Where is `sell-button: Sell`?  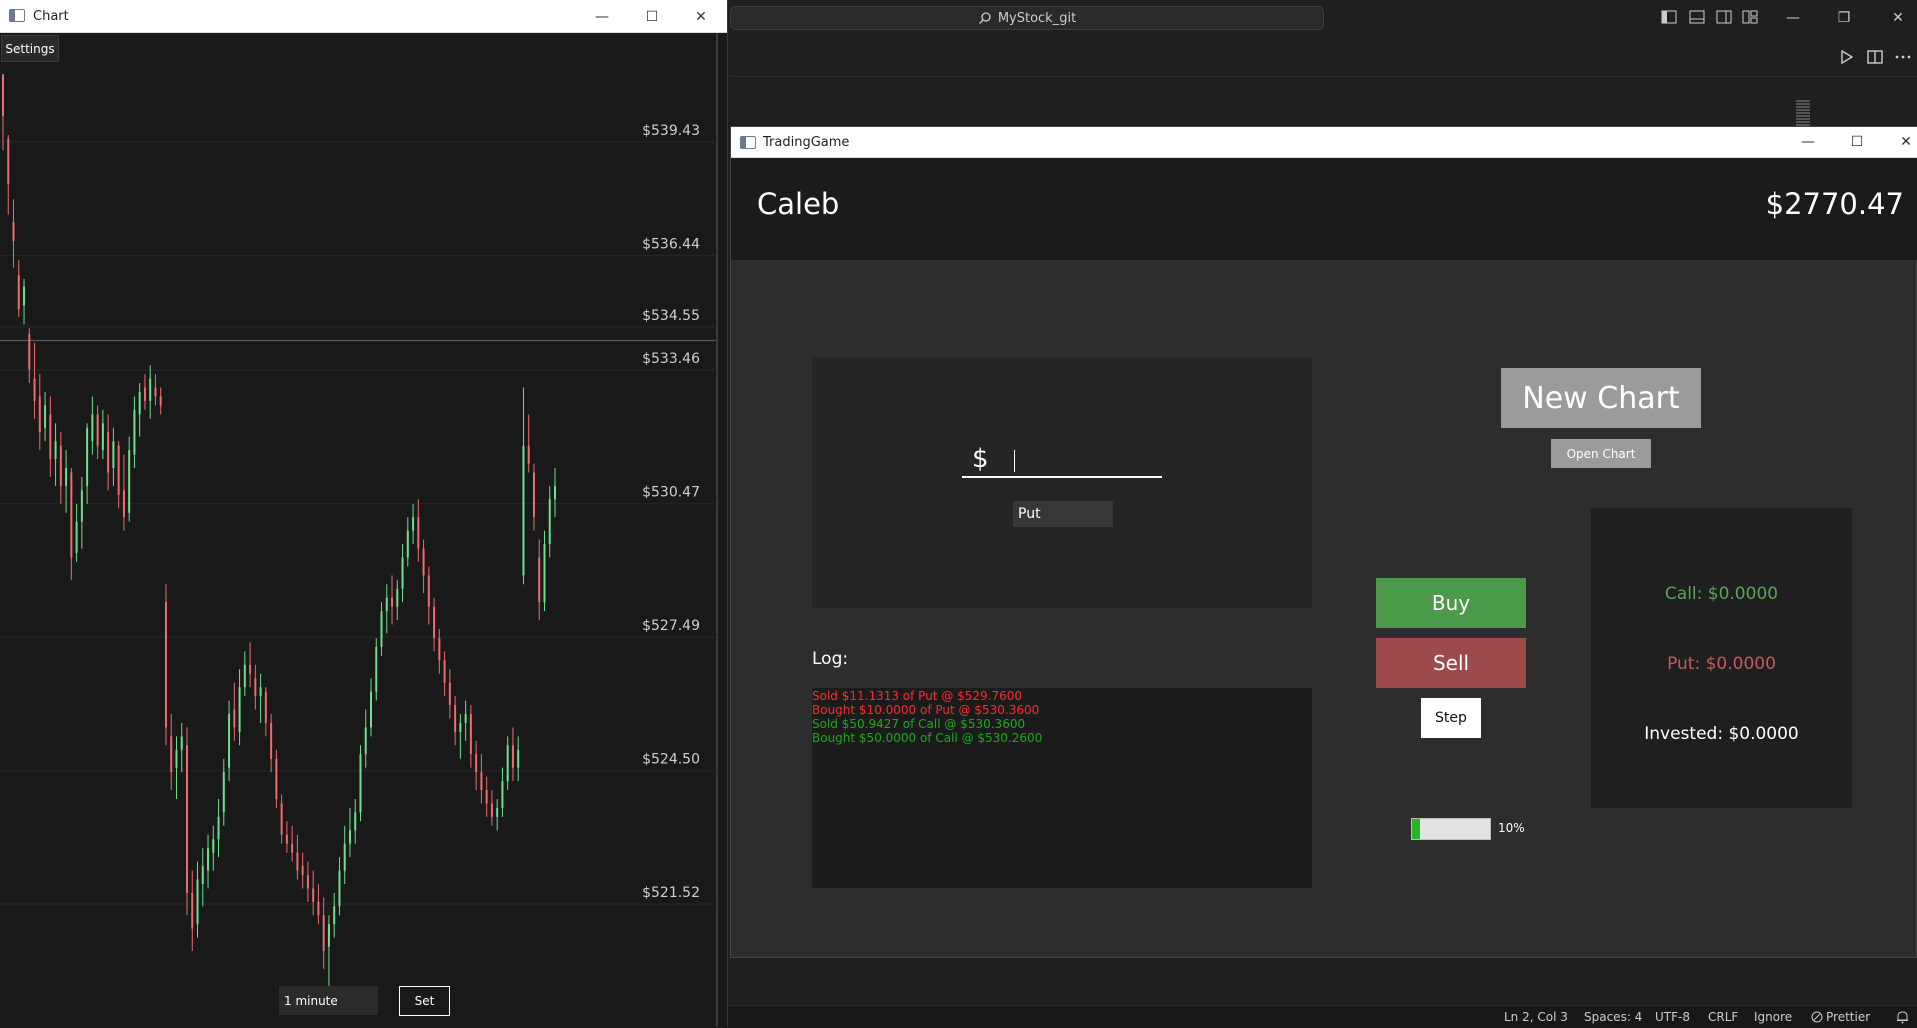 sell-button: Sell is located at coordinates (1451, 663).